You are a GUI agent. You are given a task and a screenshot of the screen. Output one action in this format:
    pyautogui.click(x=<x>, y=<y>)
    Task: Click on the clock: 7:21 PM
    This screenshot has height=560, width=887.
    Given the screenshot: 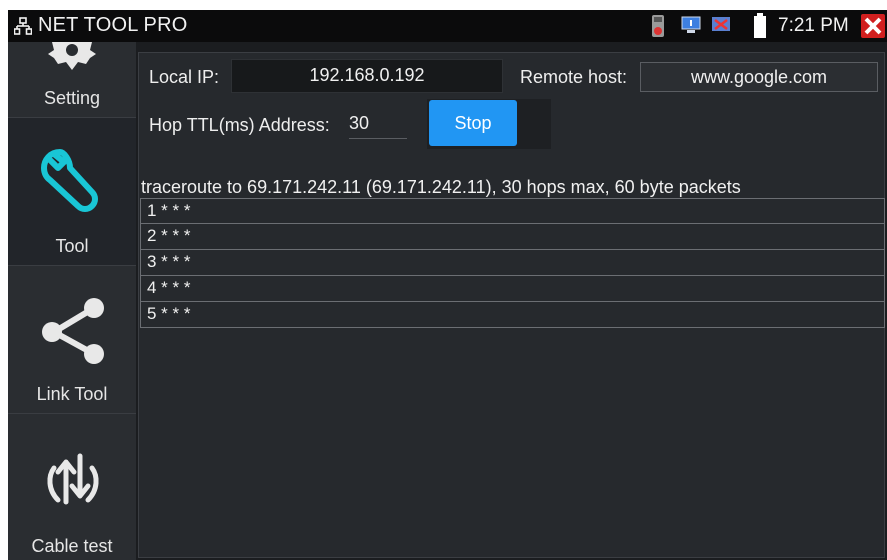 What is the action you would take?
    pyautogui.click(x=813, y=25)
    